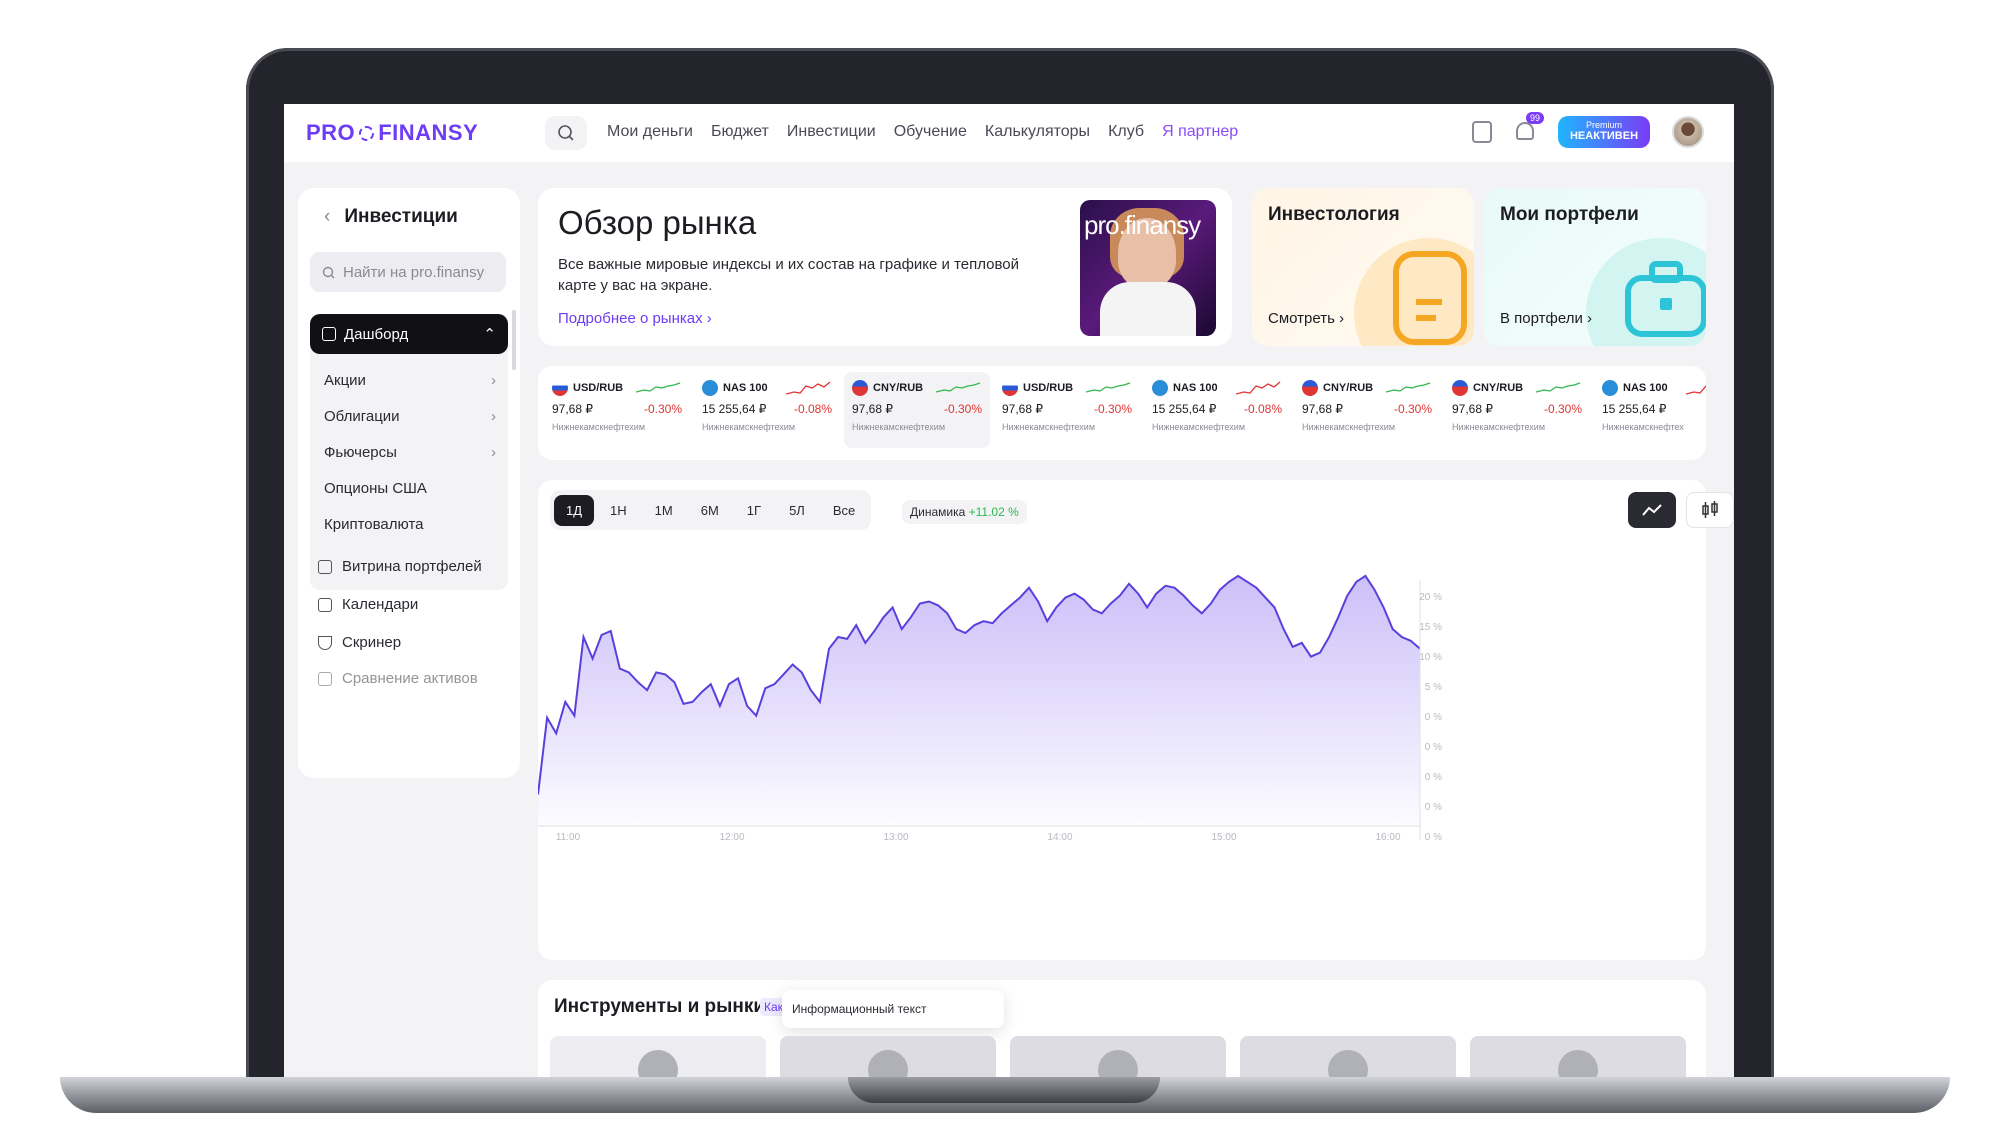 The image size is (1996, 1131). What do you see at coordinates (1301, 318) in the screenshot?
I see `link-label: Смотреть` at bounding box center [1301, 318].